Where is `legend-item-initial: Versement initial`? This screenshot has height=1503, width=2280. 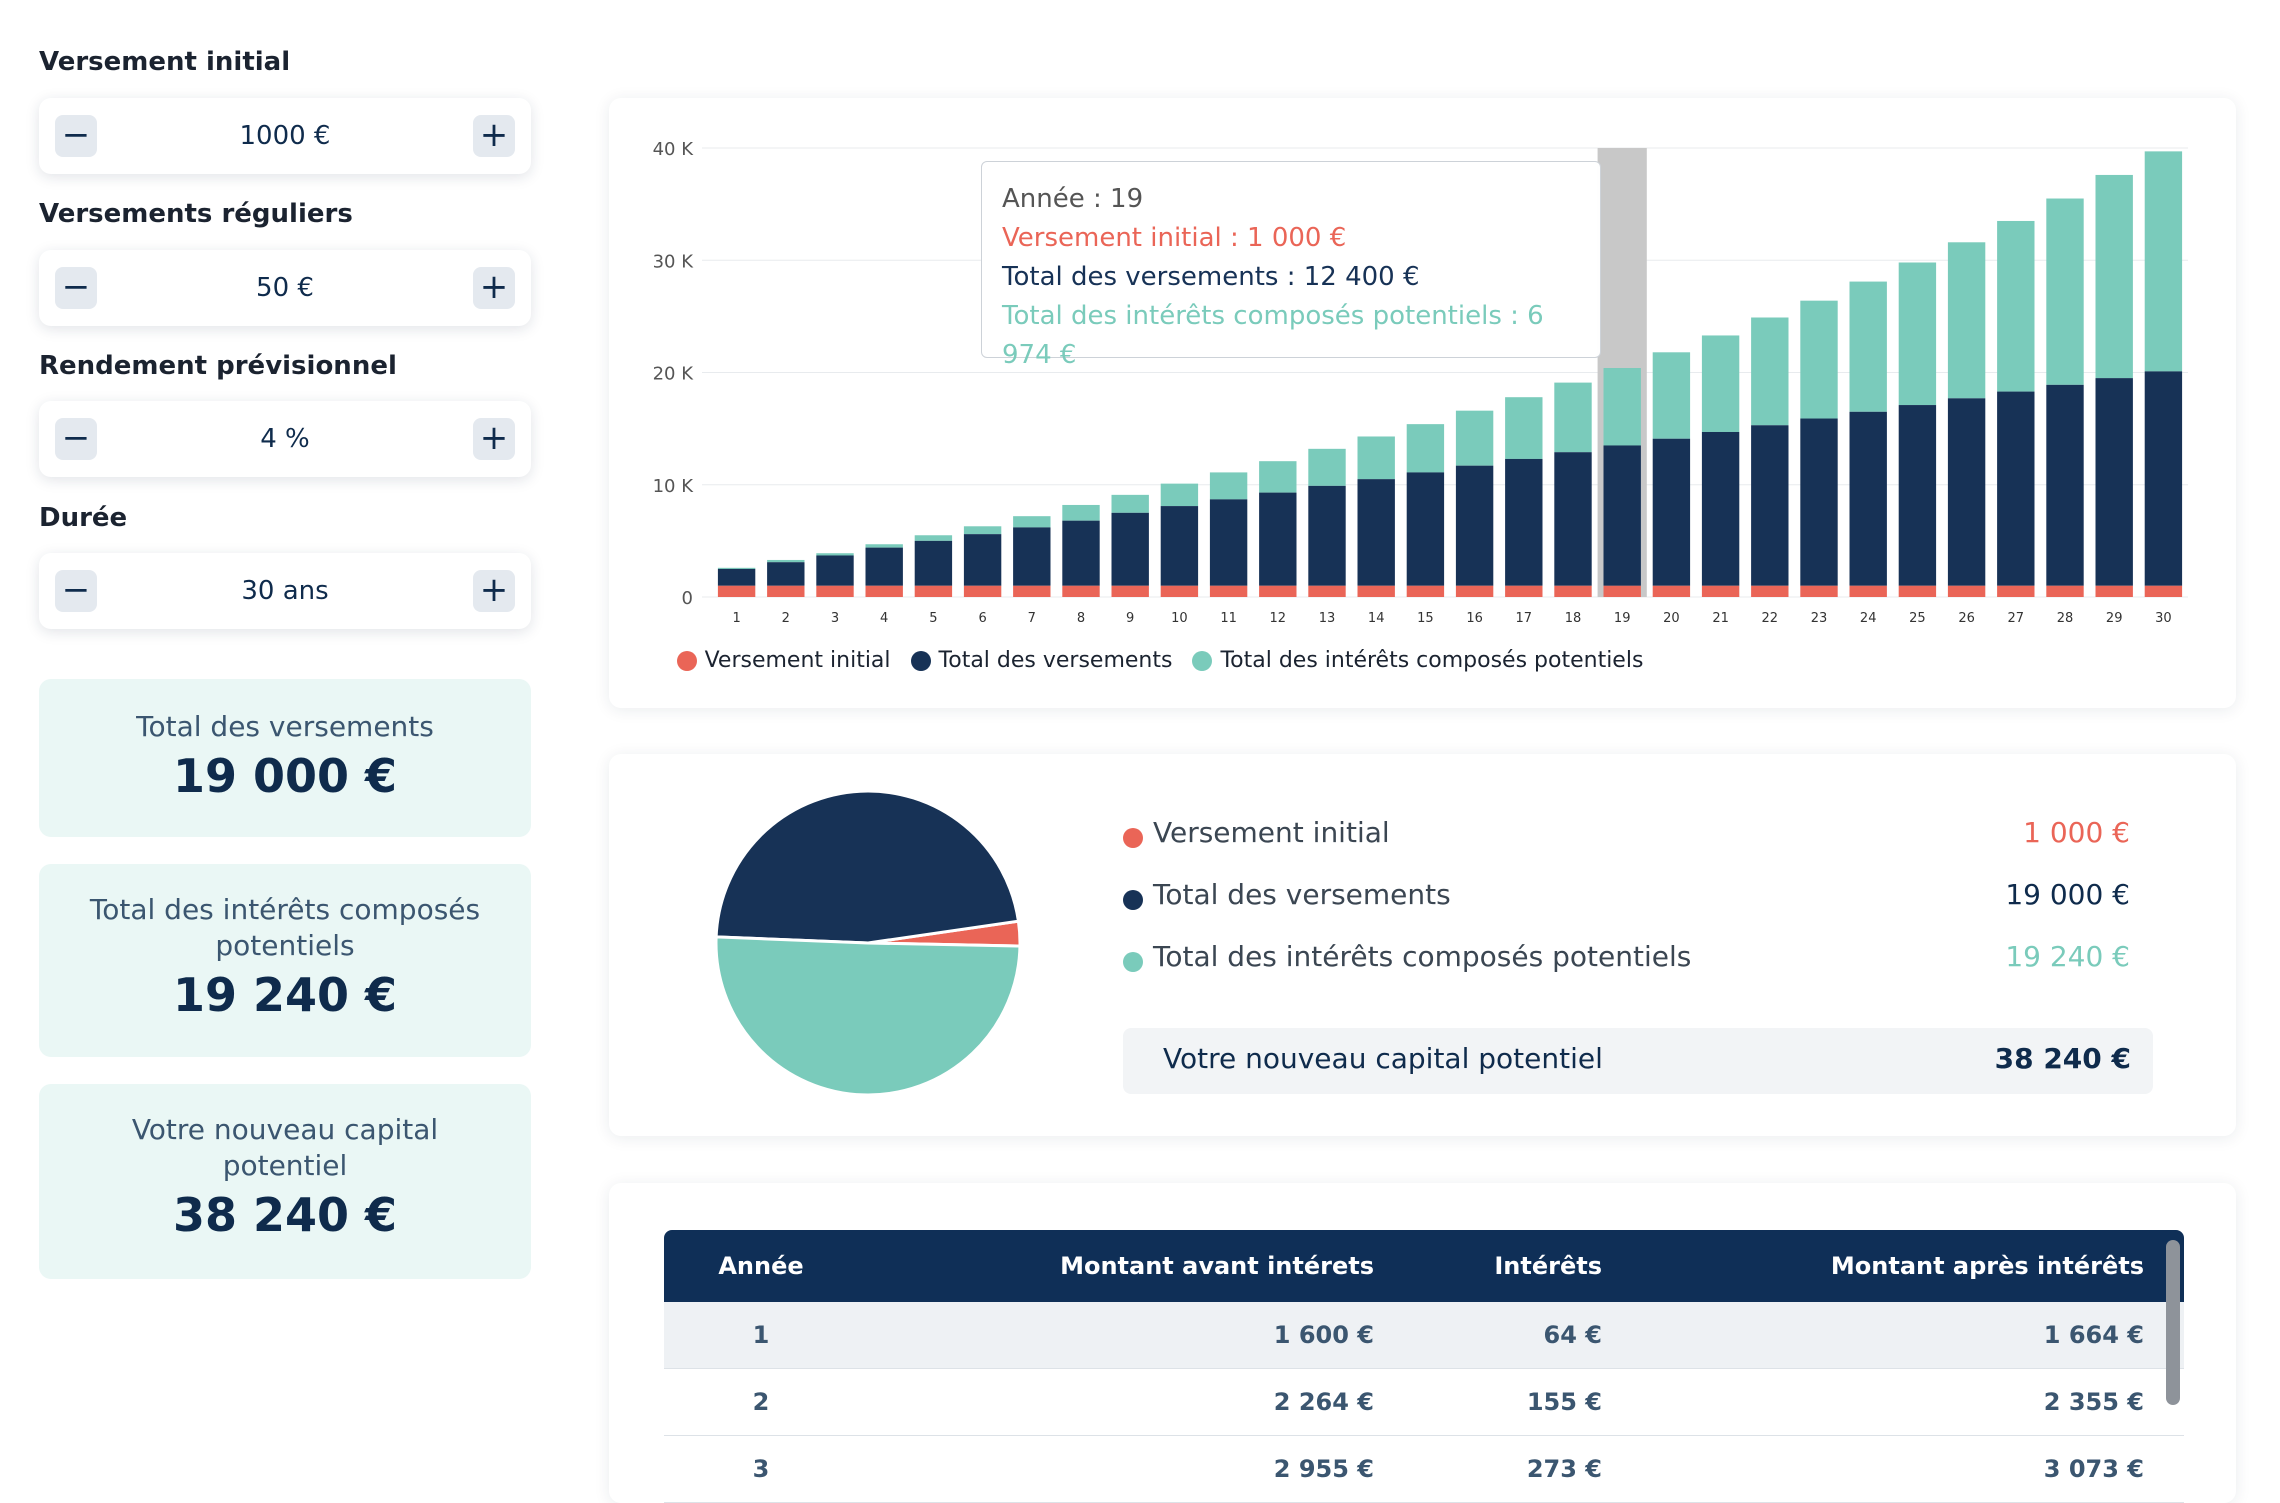 legend-item-initial: Versement initial is located at coordinates (783, 660).